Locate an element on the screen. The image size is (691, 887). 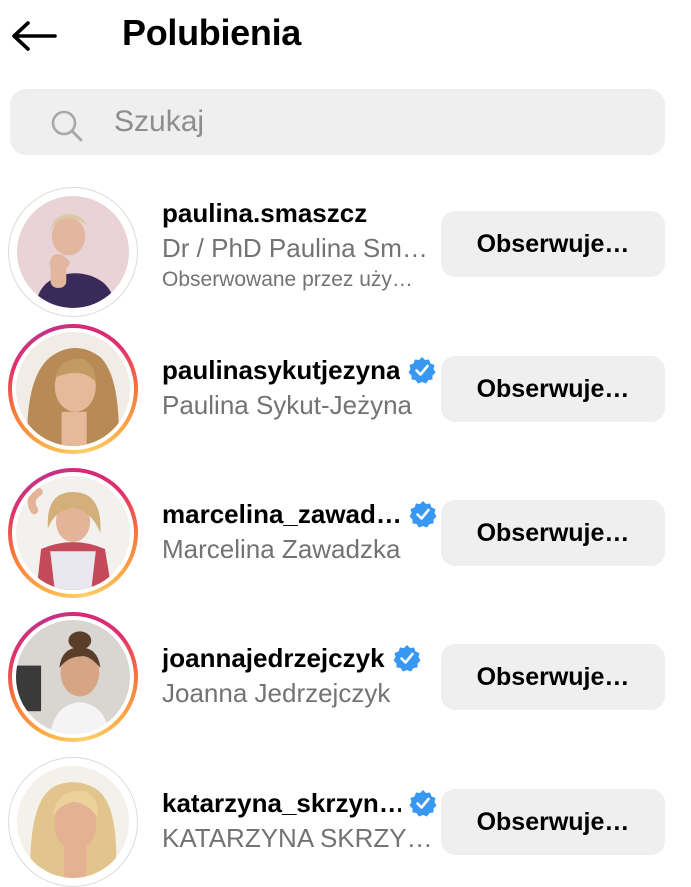
full-name: Joanna Jedrzejczyk is located at coordinates (276, 693).